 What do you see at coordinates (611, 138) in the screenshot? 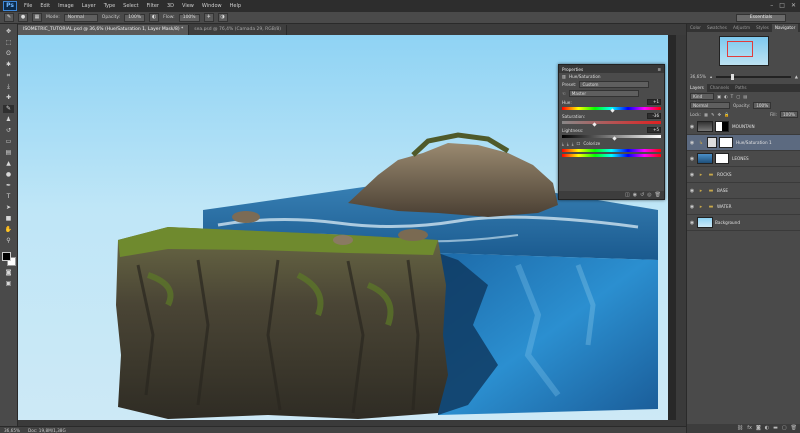
I see `lightness-slider` at bounding box center [611, 138].